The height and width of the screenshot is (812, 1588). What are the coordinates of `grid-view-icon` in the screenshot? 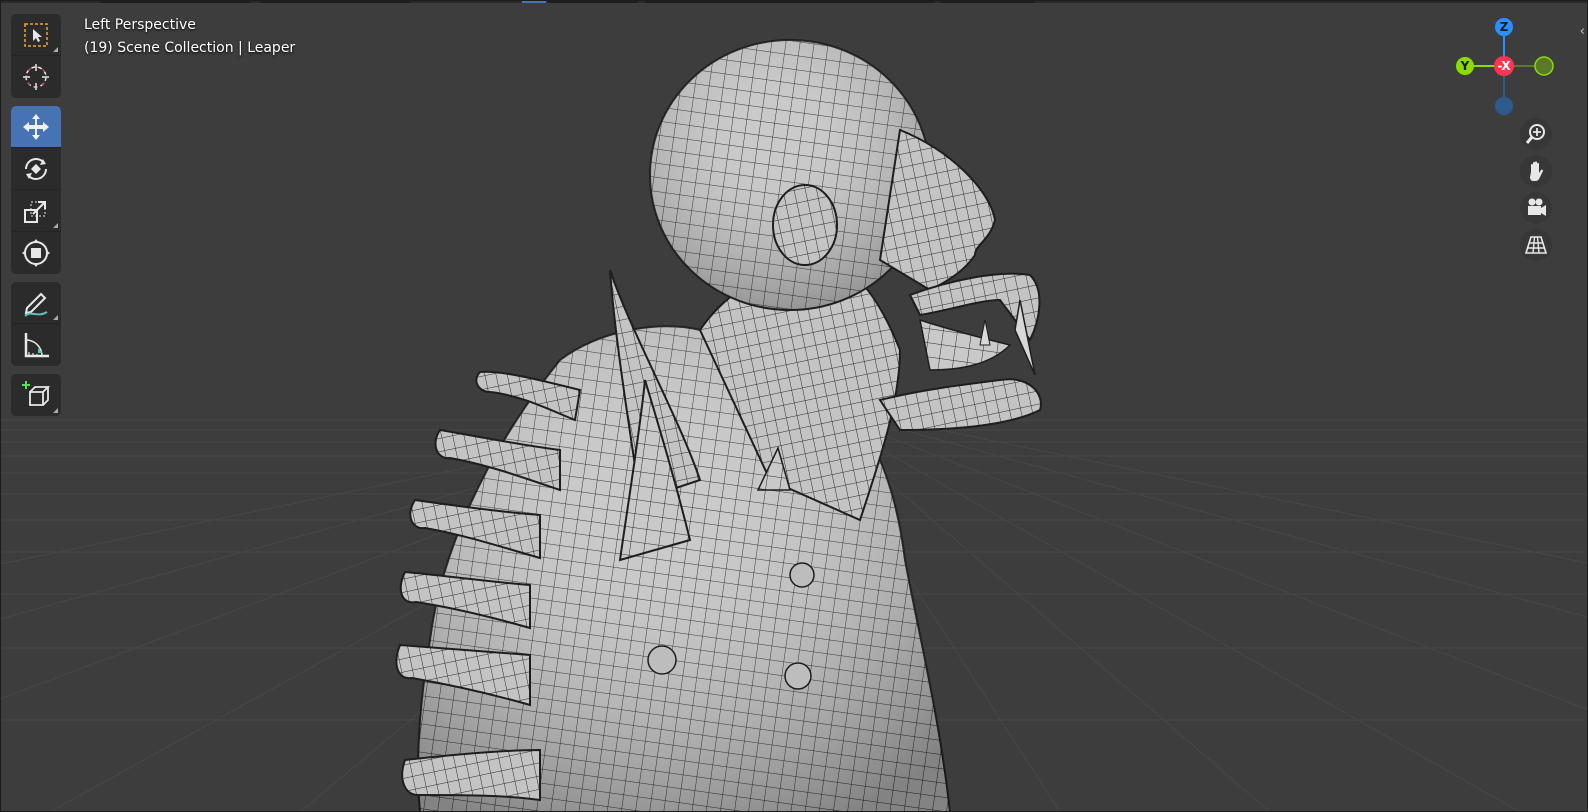 It's located at (1536, 245).